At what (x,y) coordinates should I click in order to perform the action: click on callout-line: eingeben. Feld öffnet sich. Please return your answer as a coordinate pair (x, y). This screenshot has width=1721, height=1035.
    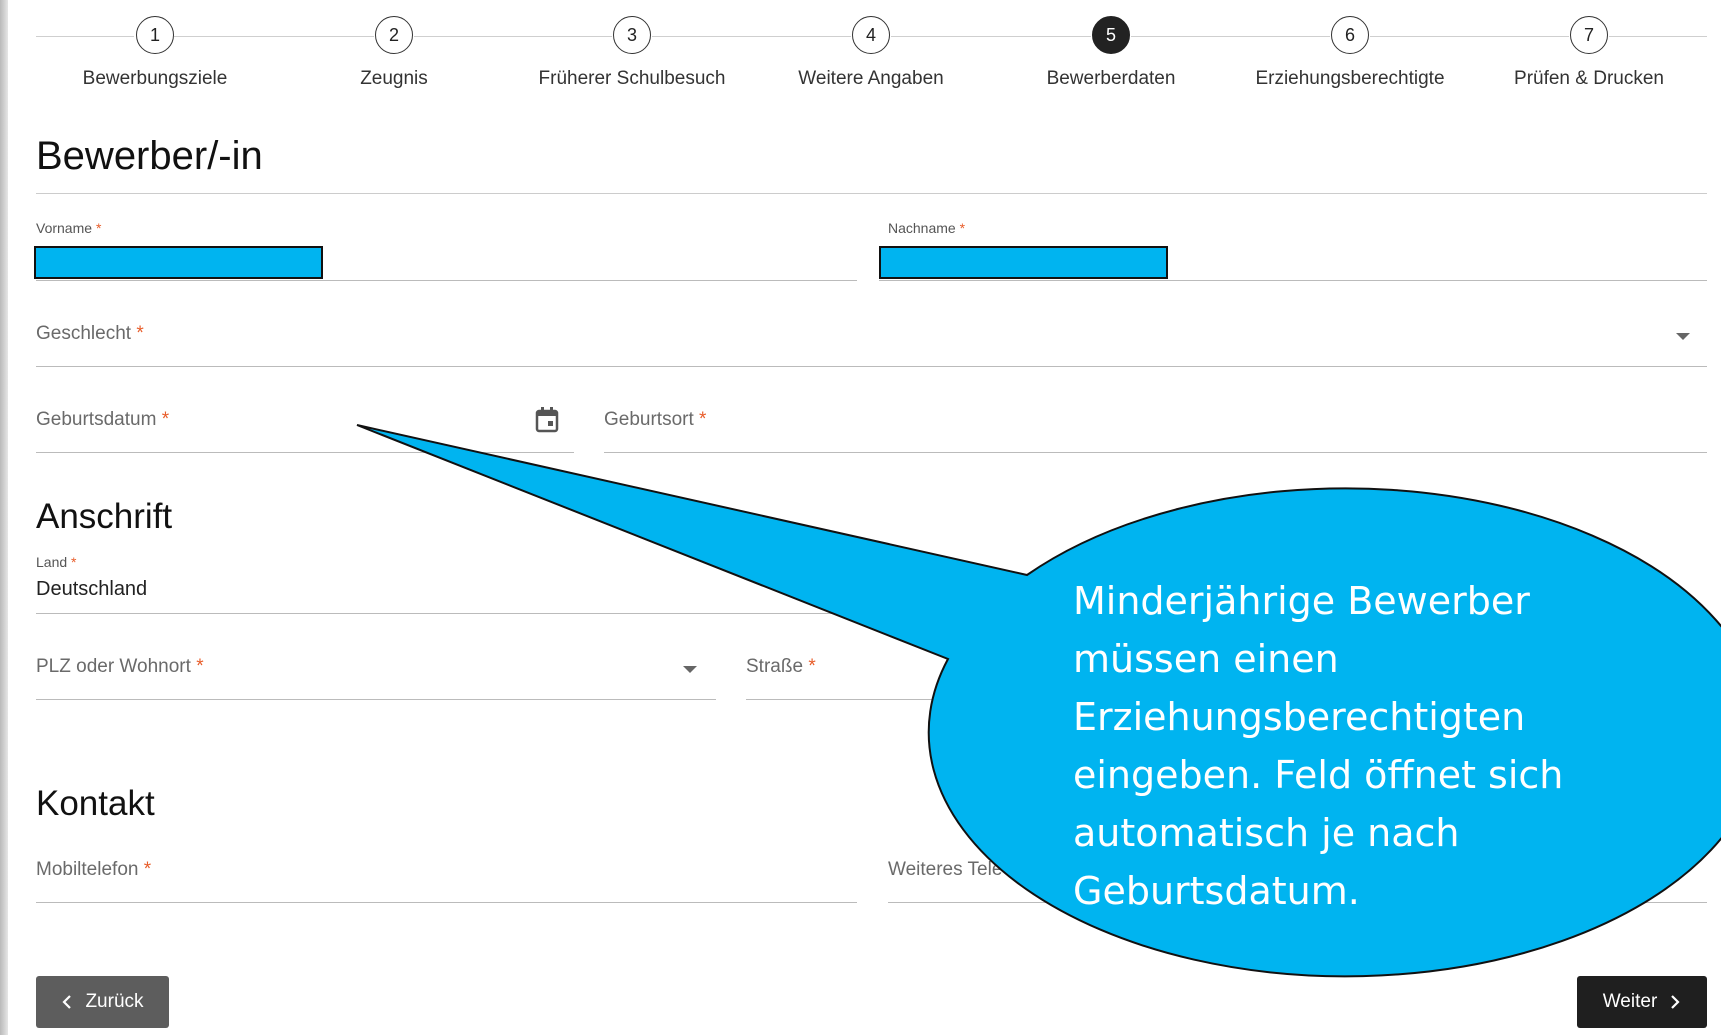
    Looking at the image, I should click on (1318, 775).